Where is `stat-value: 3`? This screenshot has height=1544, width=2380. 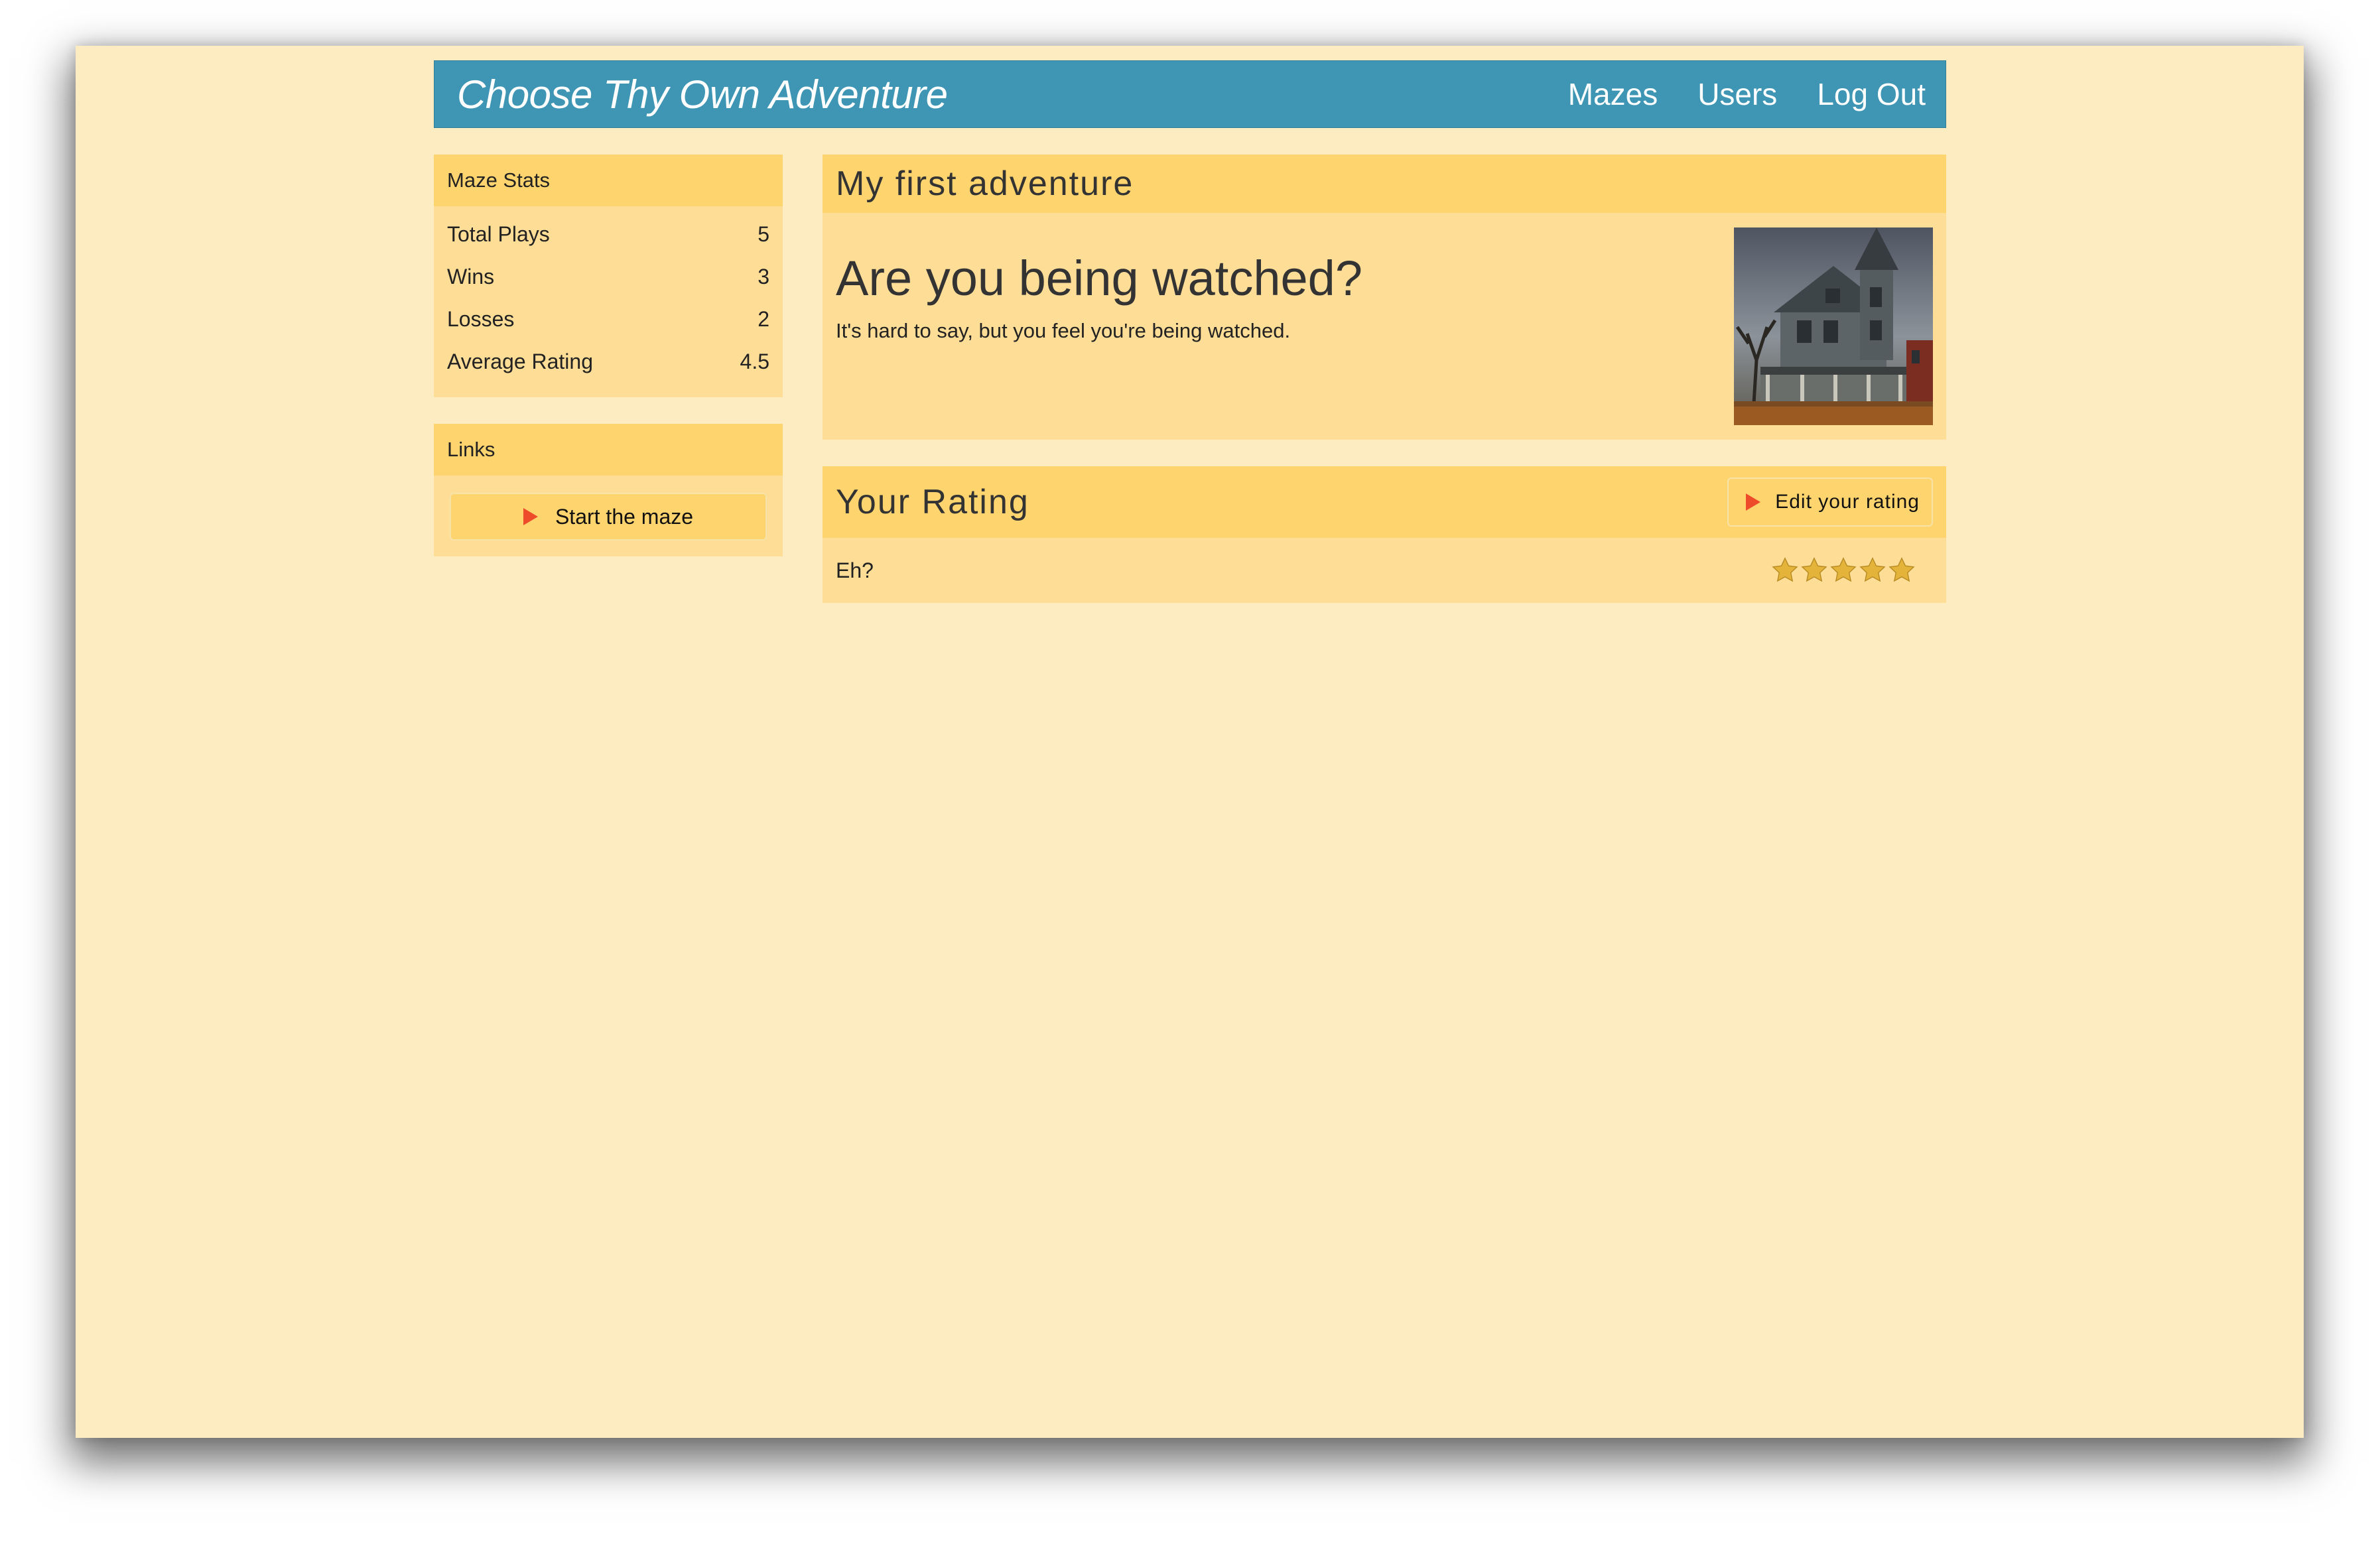
stat-value: 3 is located at coordinates (763, 277).